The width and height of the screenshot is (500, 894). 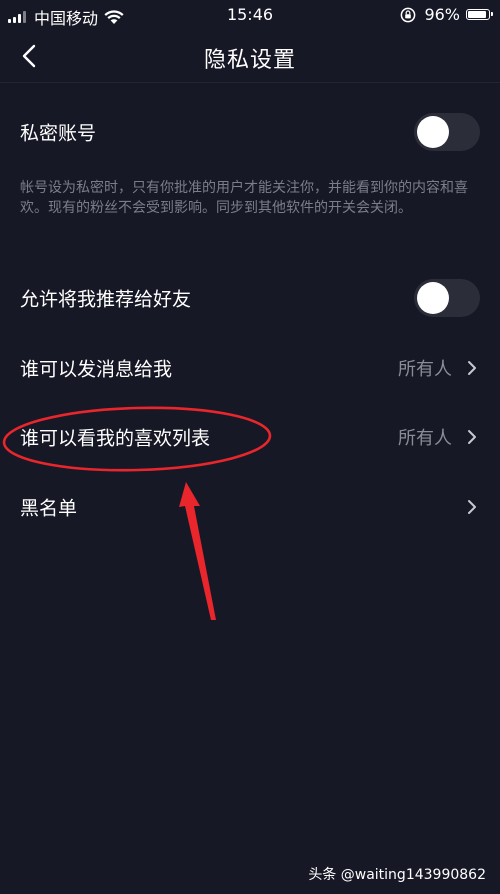 I want to click on battery-fill, so click(x=477, y=14).